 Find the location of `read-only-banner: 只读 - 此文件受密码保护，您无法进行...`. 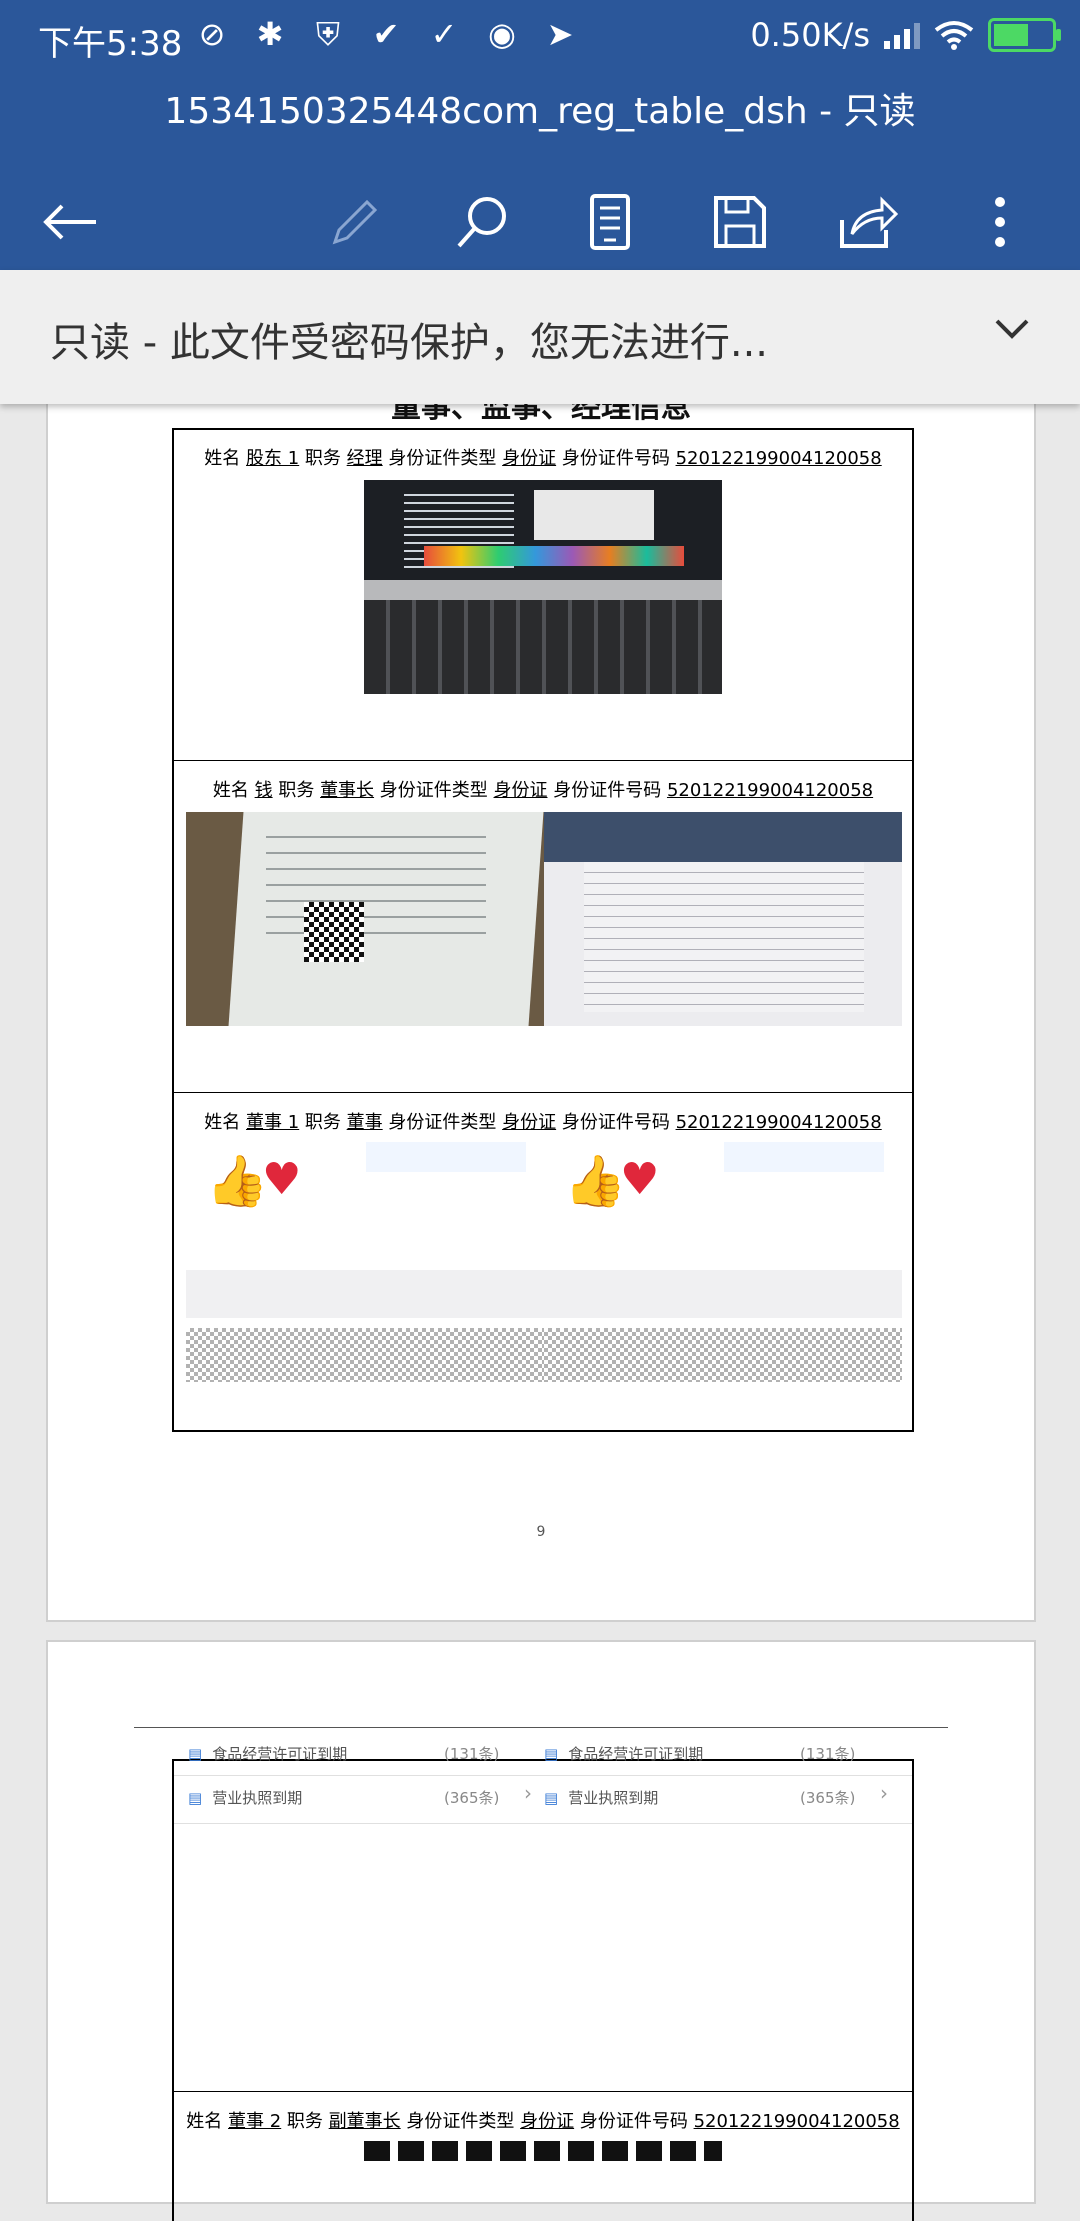

read-only-banner: 只读 - 此文件受密码保护，您无法进行... is located at coordinates (540, 337).